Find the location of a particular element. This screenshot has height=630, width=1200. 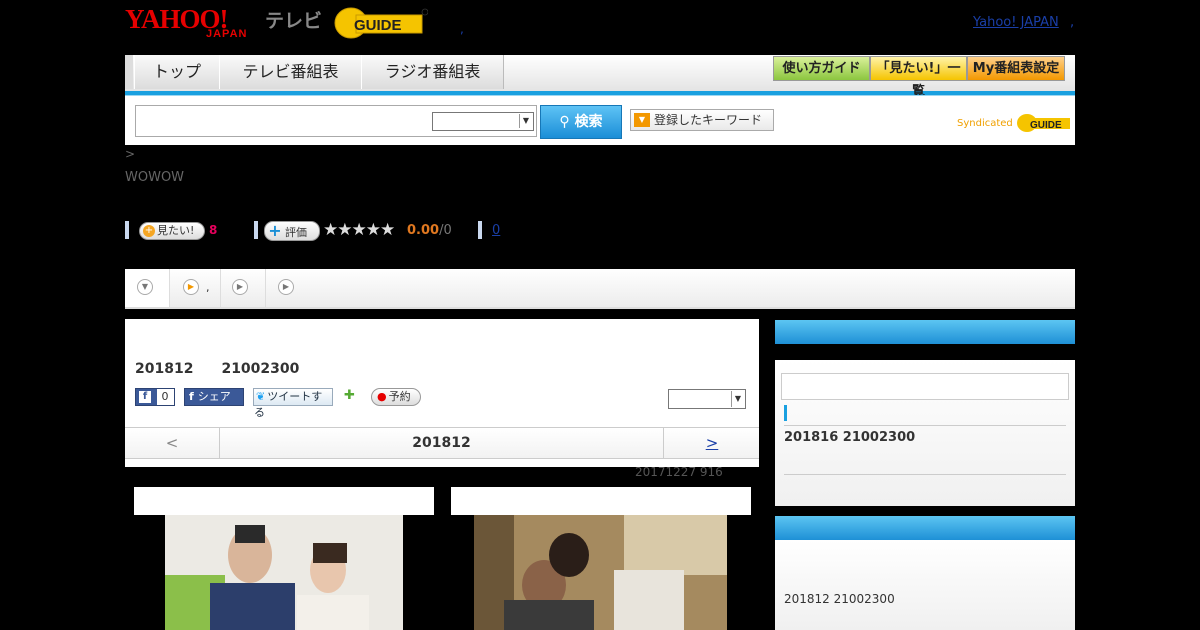

bookmark-icon: ✚ is located at coordinates (352, 396).